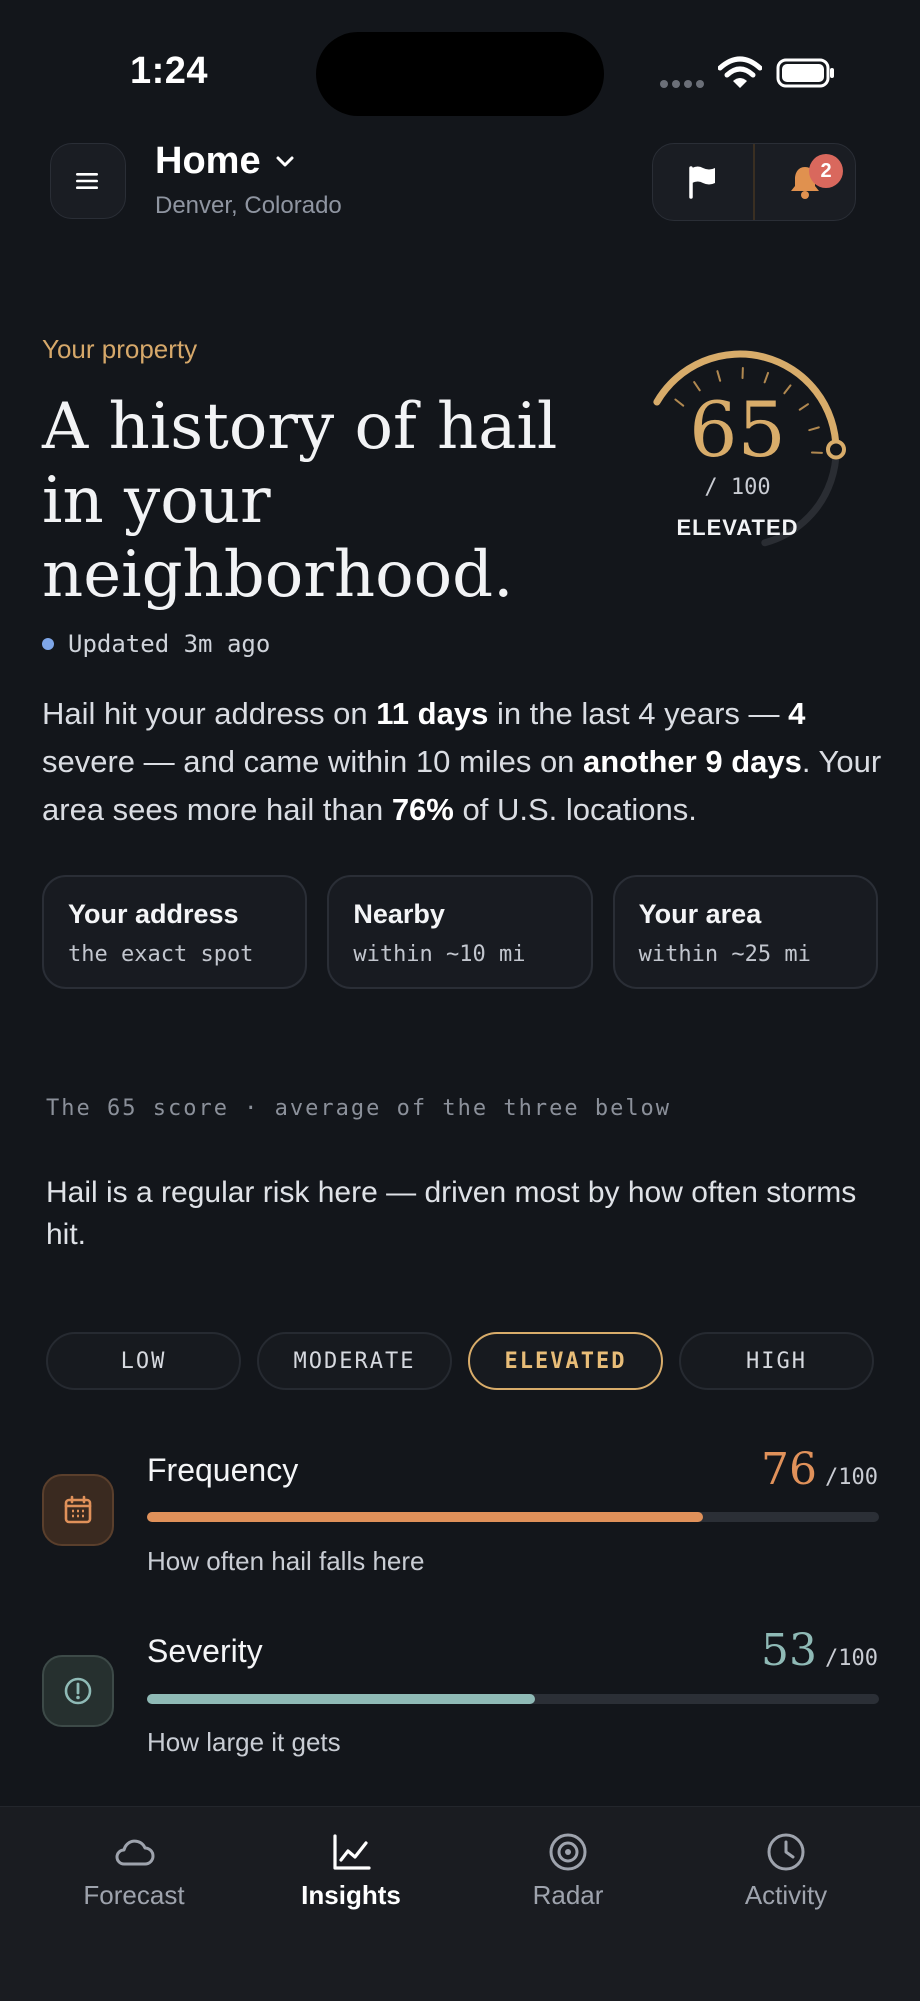  I want to click on flag-button, so click(703, 182).